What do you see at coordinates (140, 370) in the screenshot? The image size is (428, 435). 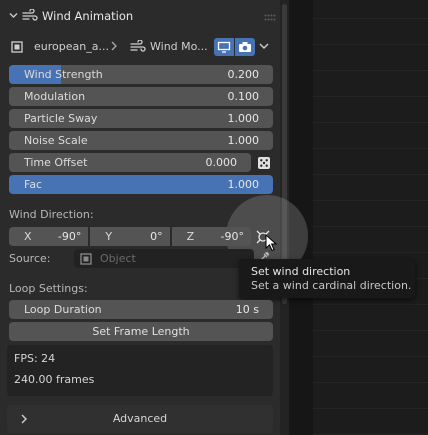 I see `frame-info-box: FPS: 24 240.00 frames` at bounding box center [140, 370].